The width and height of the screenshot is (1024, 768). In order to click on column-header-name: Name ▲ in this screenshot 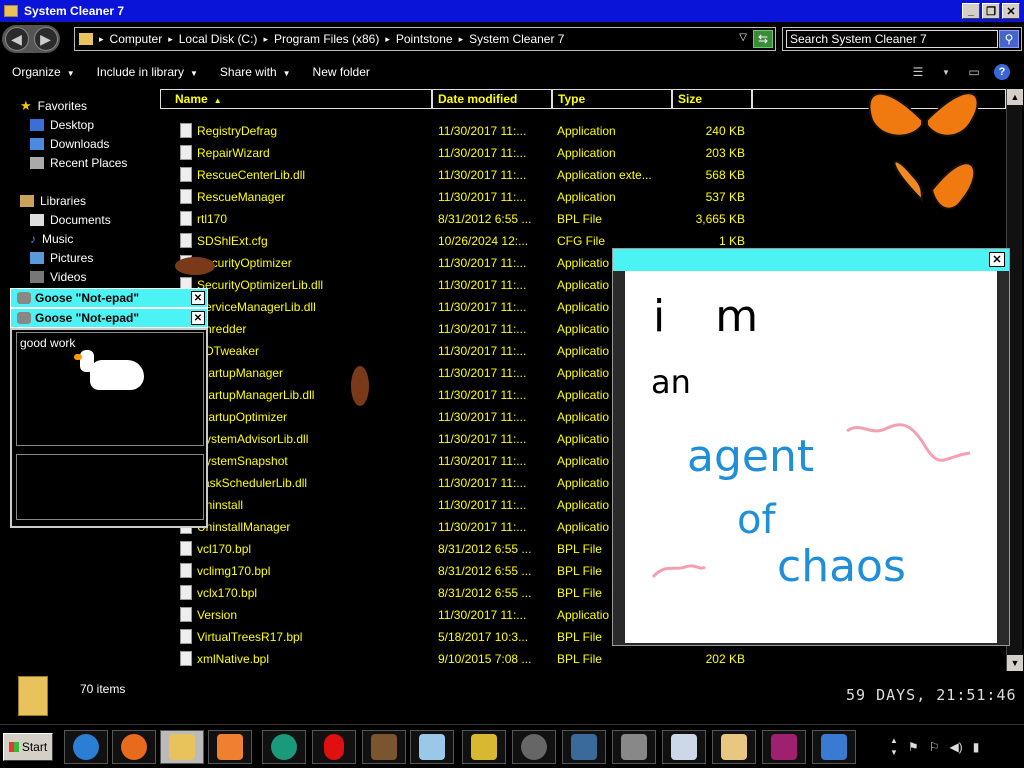, I will do `click(296, 99)`.